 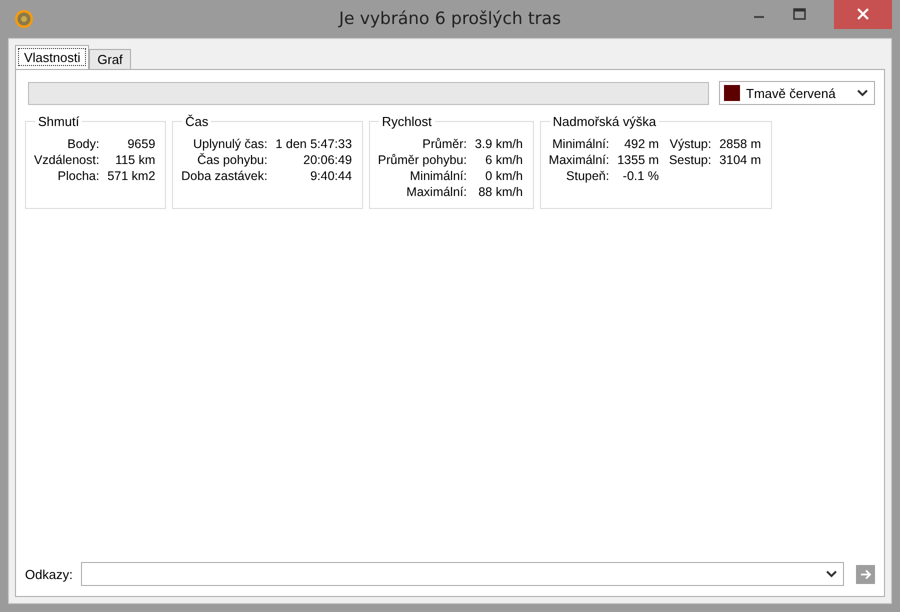 What do you see at coordinates (67, 160) in the screenshot?
I see `field-label: Vzdálenost:` at bounding box center [67, 160].